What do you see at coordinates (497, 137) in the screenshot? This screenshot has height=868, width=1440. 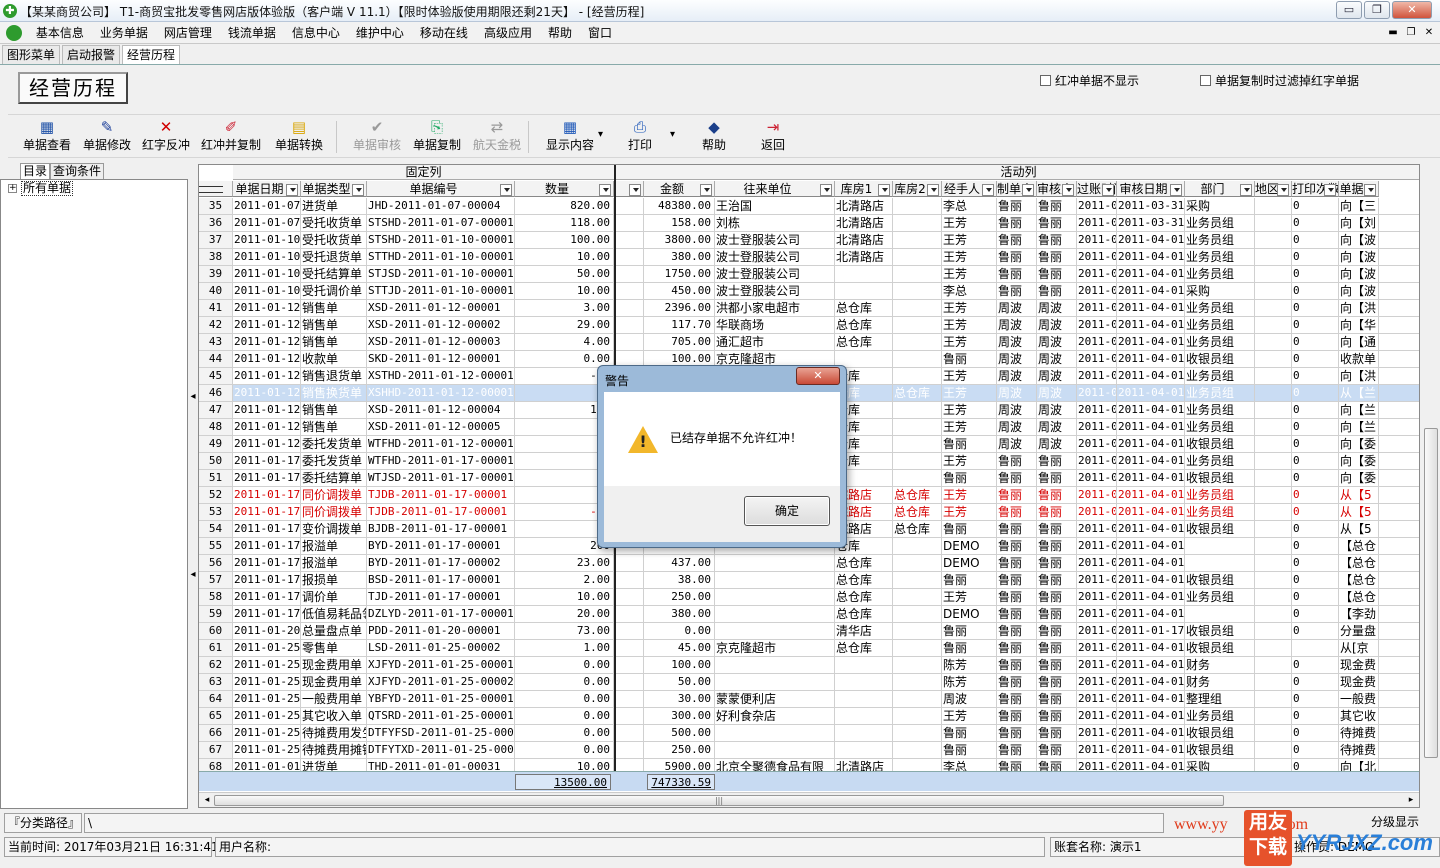 I see `toolbar-button-7: ⇄ 航天金税` at bounding box center [497, 137].